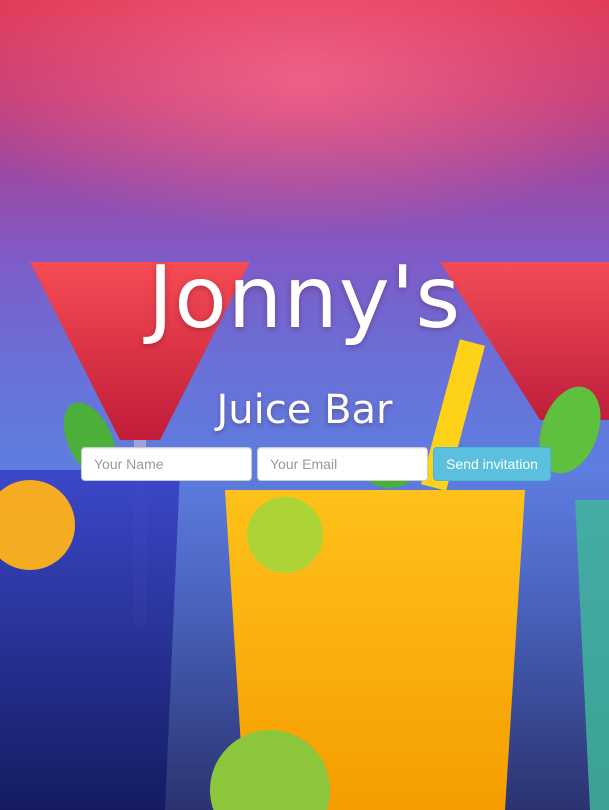  I want to click on name-input, so click(166, 464).